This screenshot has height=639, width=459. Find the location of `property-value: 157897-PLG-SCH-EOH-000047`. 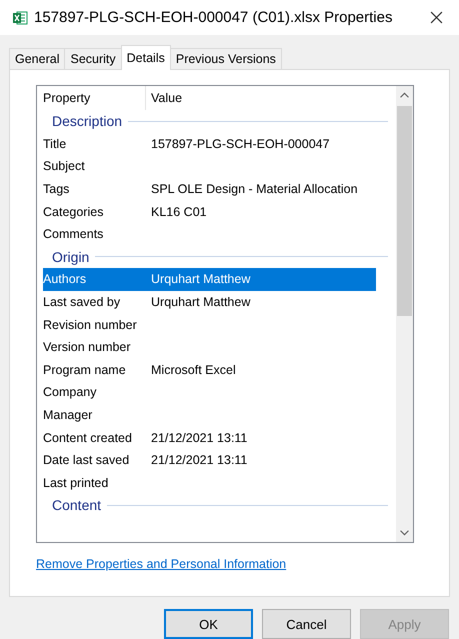

property-value: 157897-PLG-SCH-EOH-000047 is located at coordinates (240, 143).